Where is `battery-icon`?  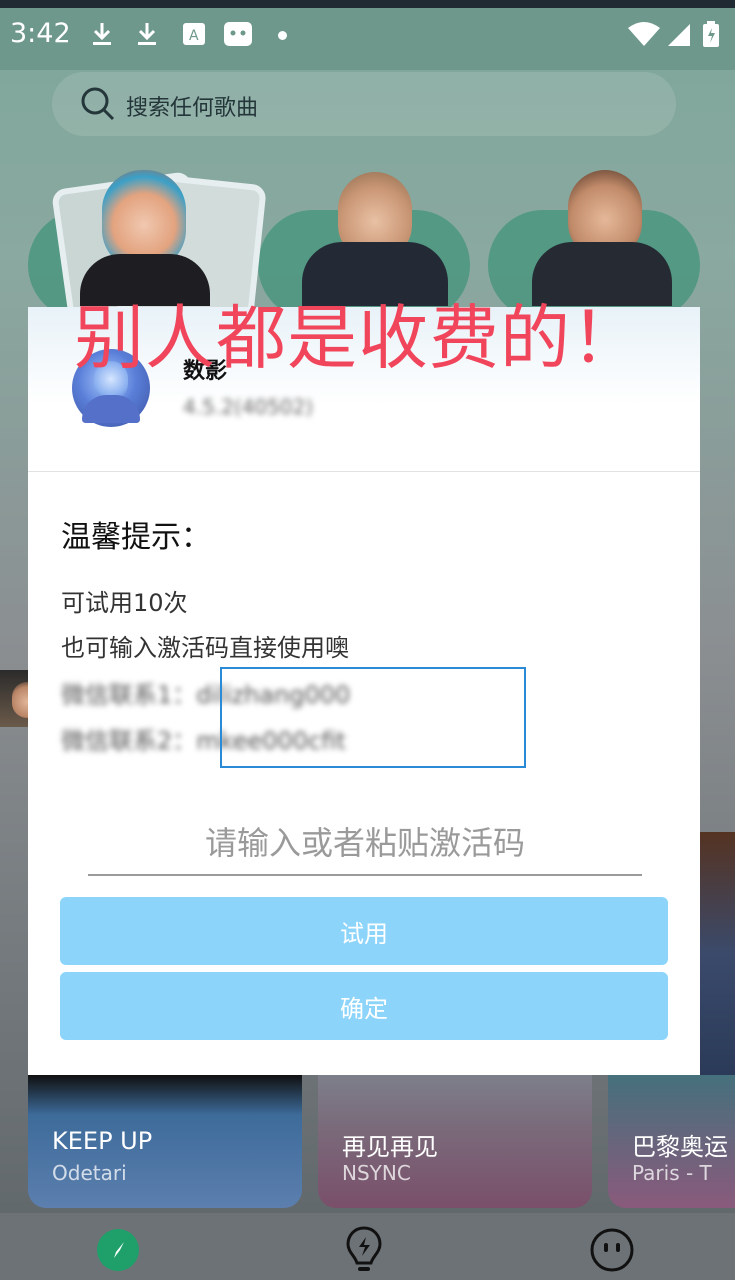
battery-icon is located at coordinates (711, 34).